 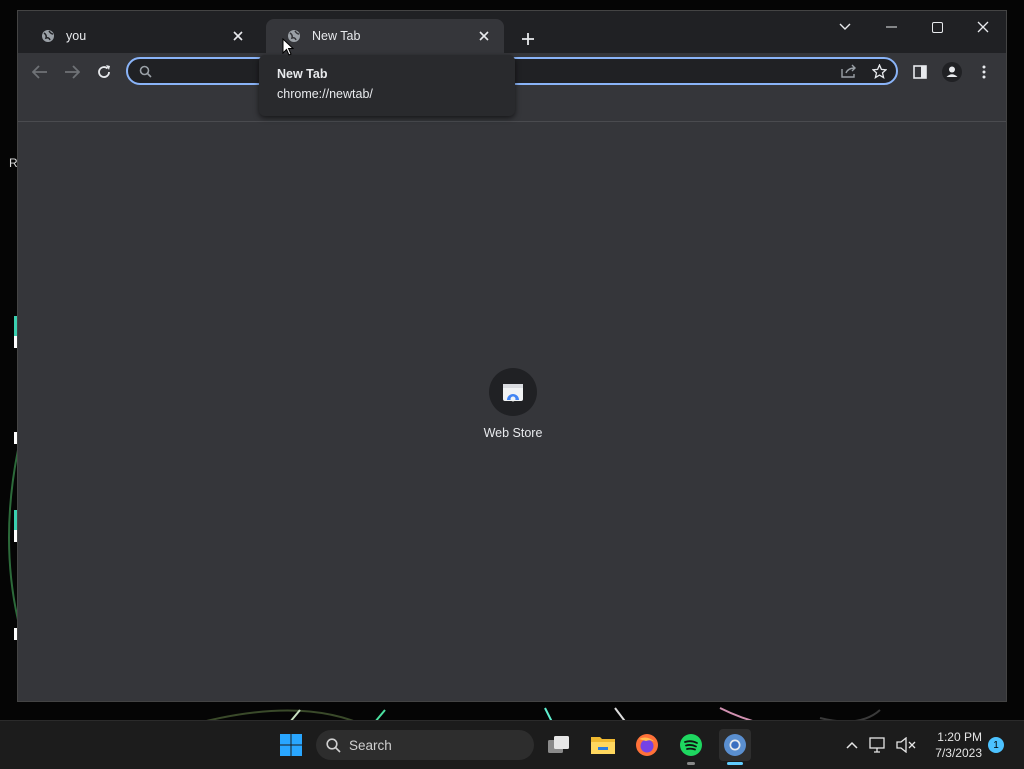 I want to click on tooltip-title: New Tab, so click(x=302, y=74).